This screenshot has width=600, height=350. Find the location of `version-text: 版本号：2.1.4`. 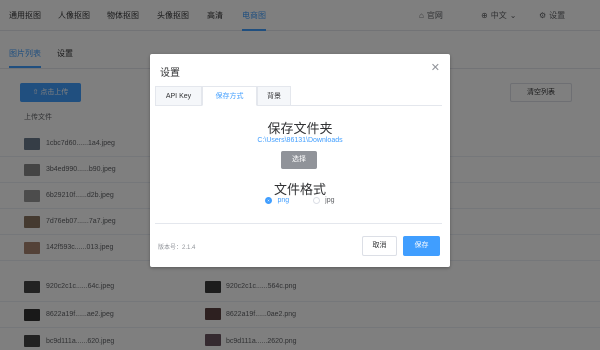

version-text: 版本号：2.1.4 is located at coordinates (177, 248).